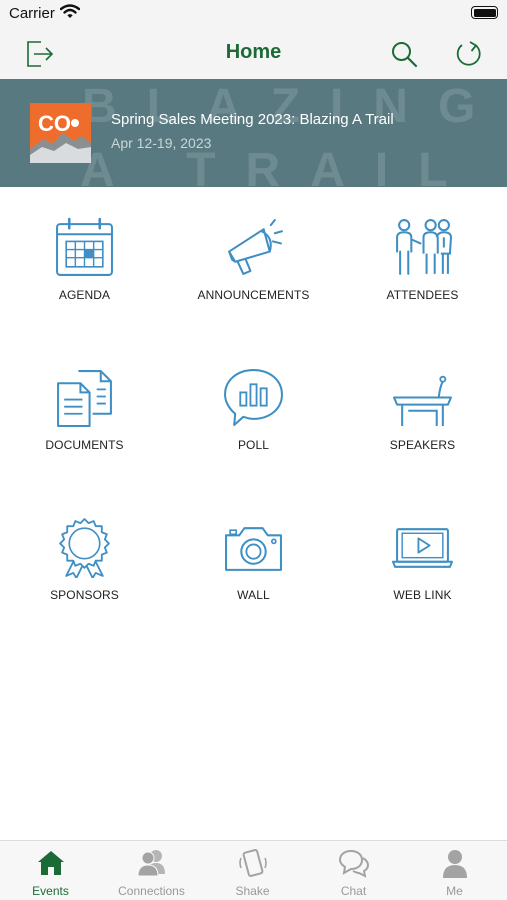  What do you see at coordinates (484, 12) in the screenshot?
I see `battery-icon` at bounding box center [484, 12].